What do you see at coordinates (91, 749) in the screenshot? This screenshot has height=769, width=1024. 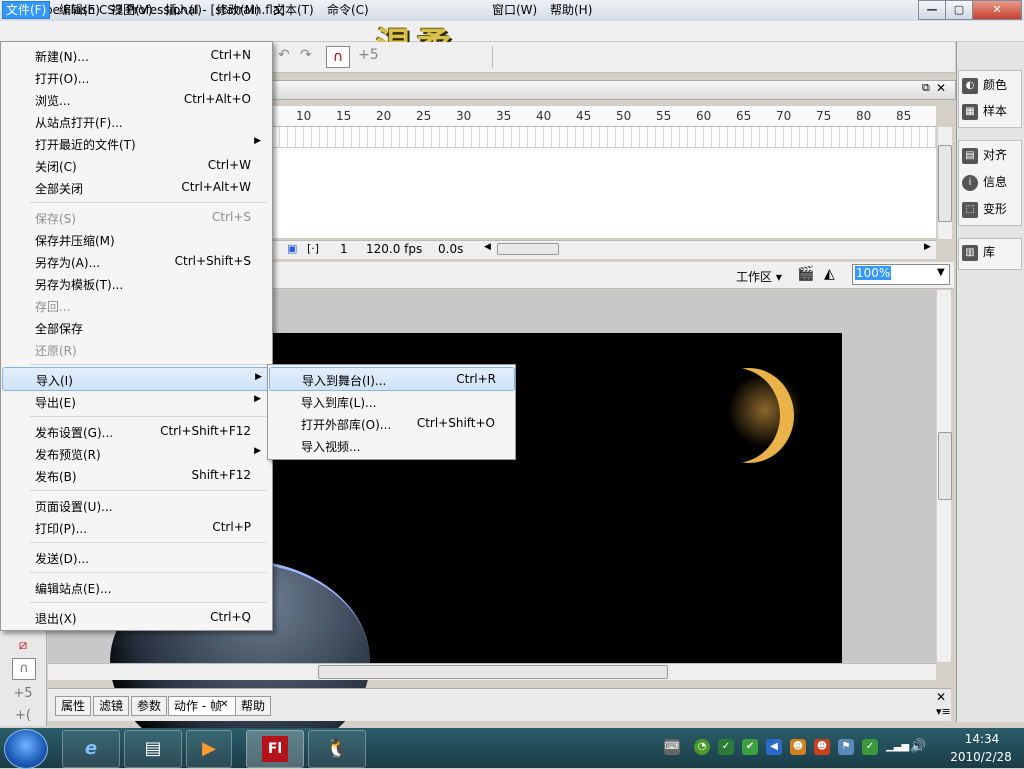 I see `ie-icon: e` at bounding box center [91, 749].